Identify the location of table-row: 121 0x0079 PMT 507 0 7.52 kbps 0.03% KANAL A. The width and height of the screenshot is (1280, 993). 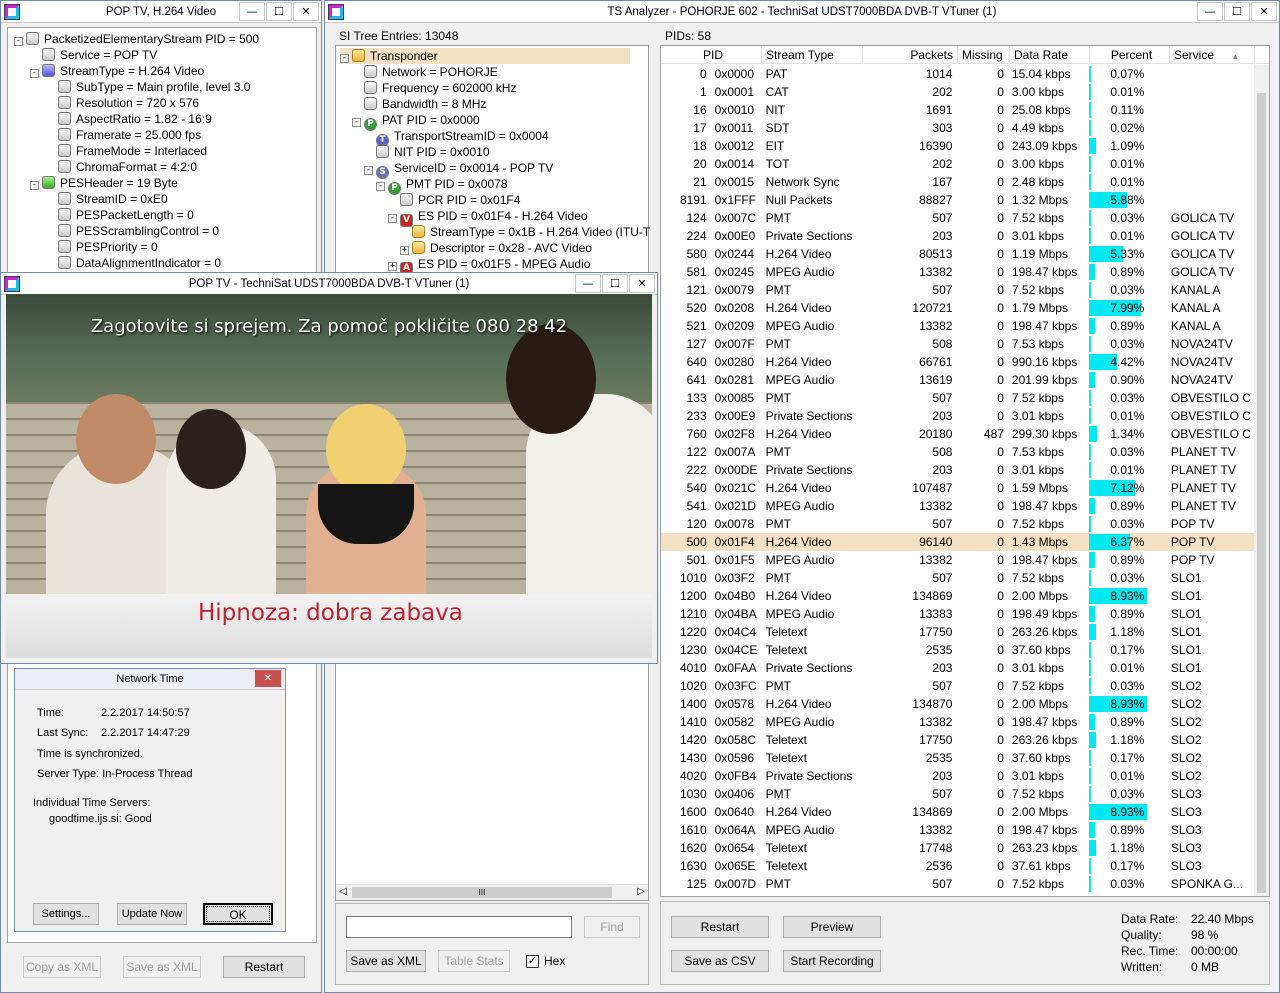
(958, 290).